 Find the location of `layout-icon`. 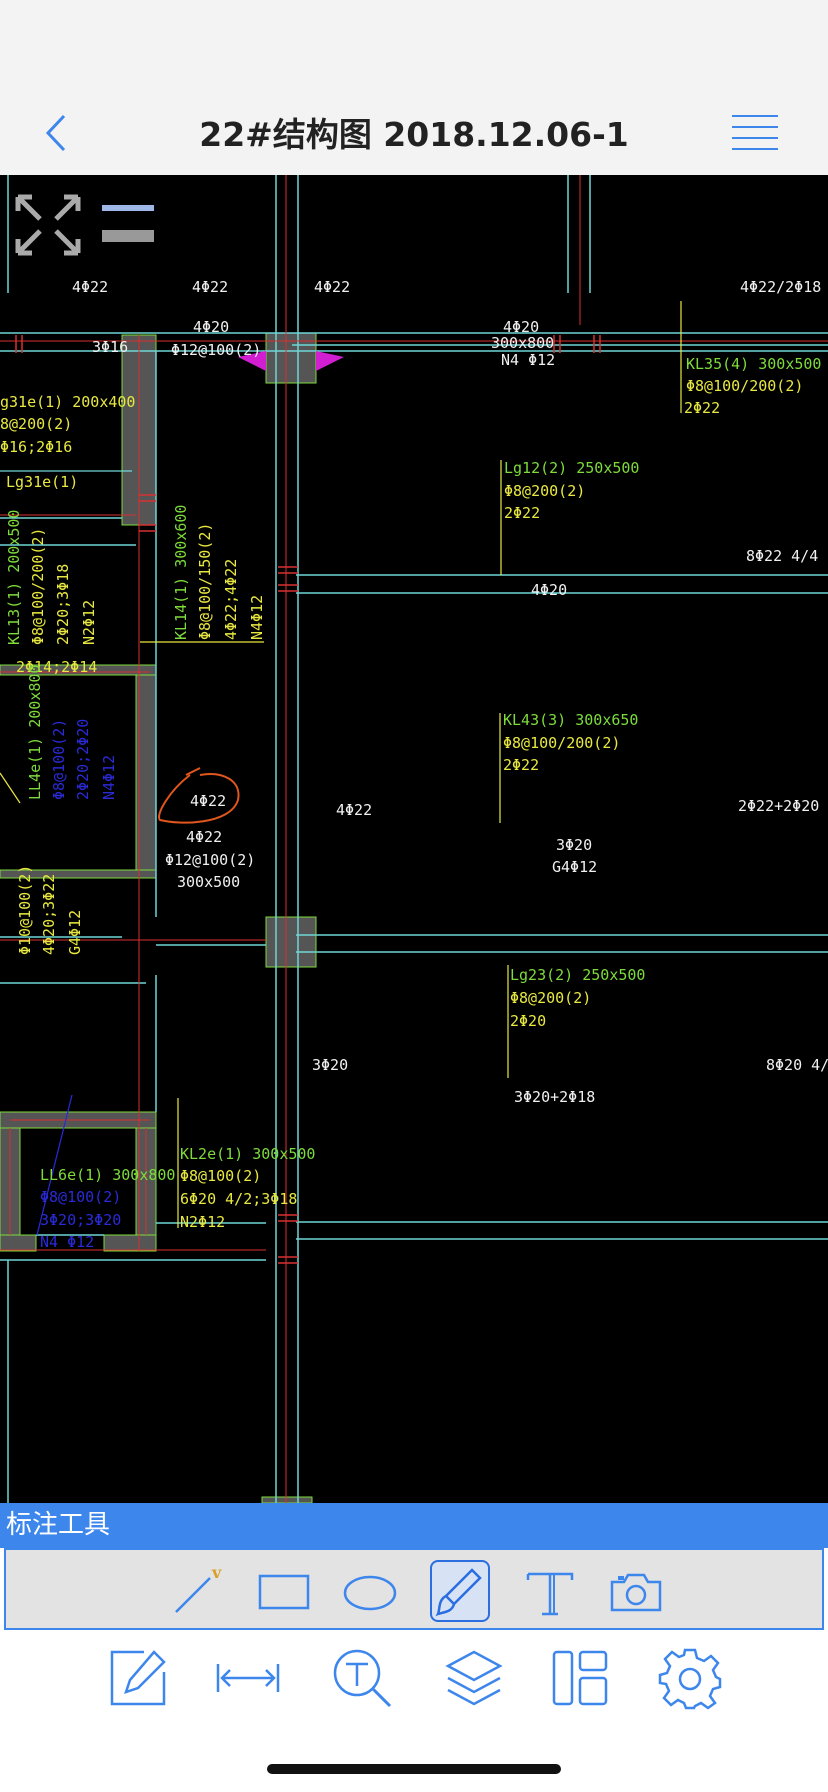

layout-icon is located at coordinates (580, 1678).